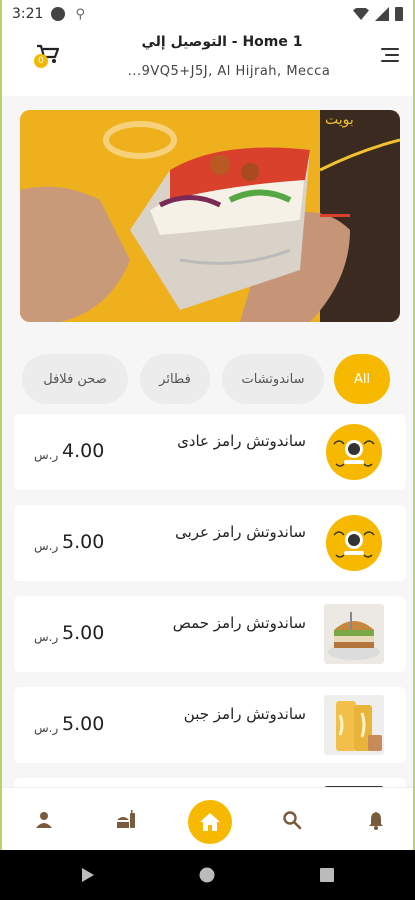 Image resolution: width=415 pixels, height=900 pixels. What do you see at coordinates (362, 379) in the screenshot?
I see `chip-all: All` at bounding box center [362, 379].